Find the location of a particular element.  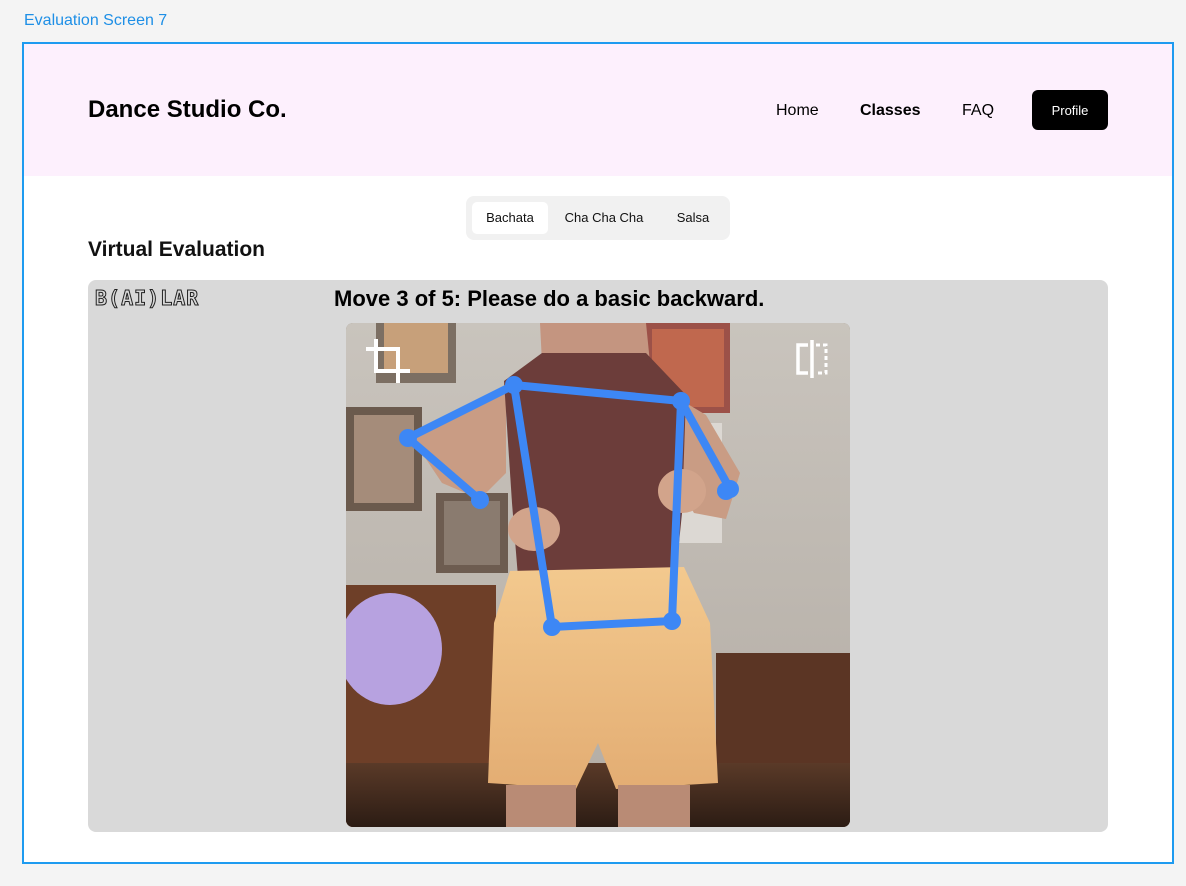

frame-label: Evaluation Screen 7 is located at coordinates (96, 20).